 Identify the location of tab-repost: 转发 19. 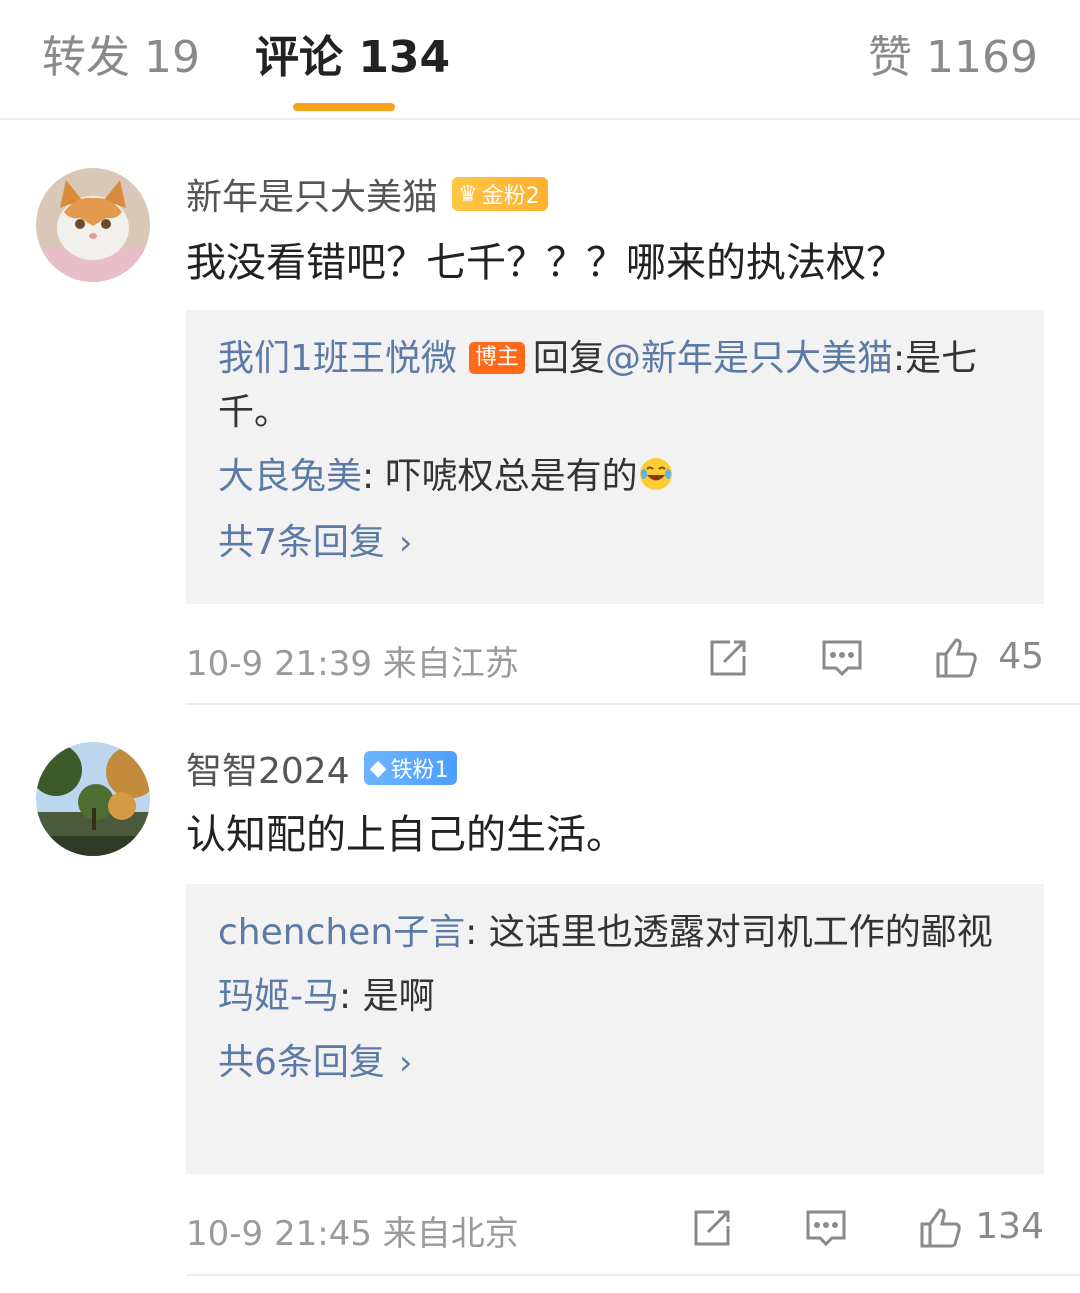
(121, 58).